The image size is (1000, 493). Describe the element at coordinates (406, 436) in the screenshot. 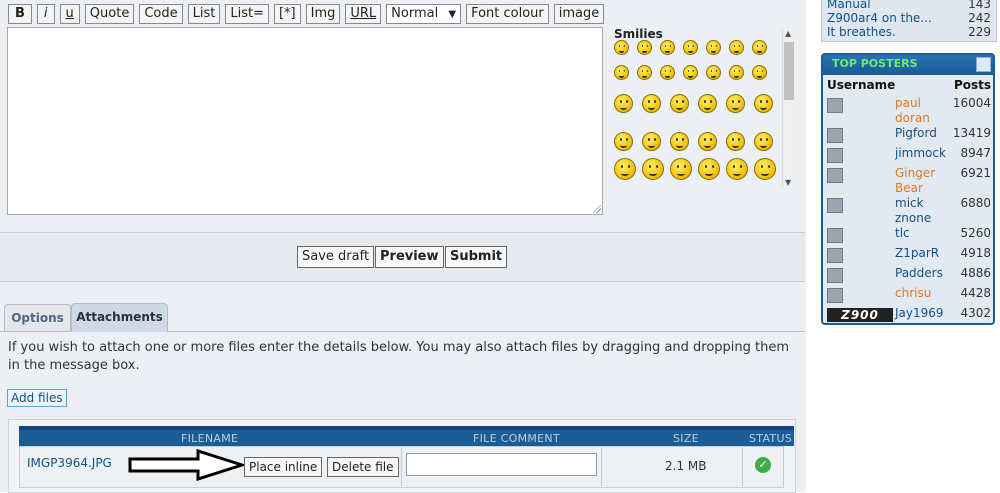

I see `attachments-table-header: FILENAME FILE COMMENT SIZE STATUS` at that location.